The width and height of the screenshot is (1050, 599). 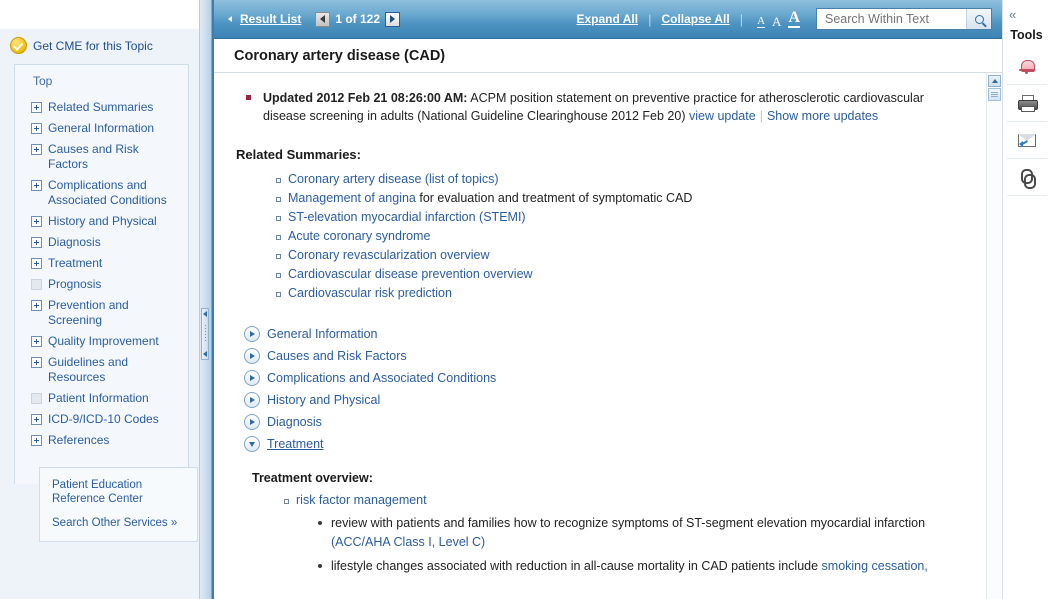 I want to click on text-size-large-button: A, so click(x=794, y=19).